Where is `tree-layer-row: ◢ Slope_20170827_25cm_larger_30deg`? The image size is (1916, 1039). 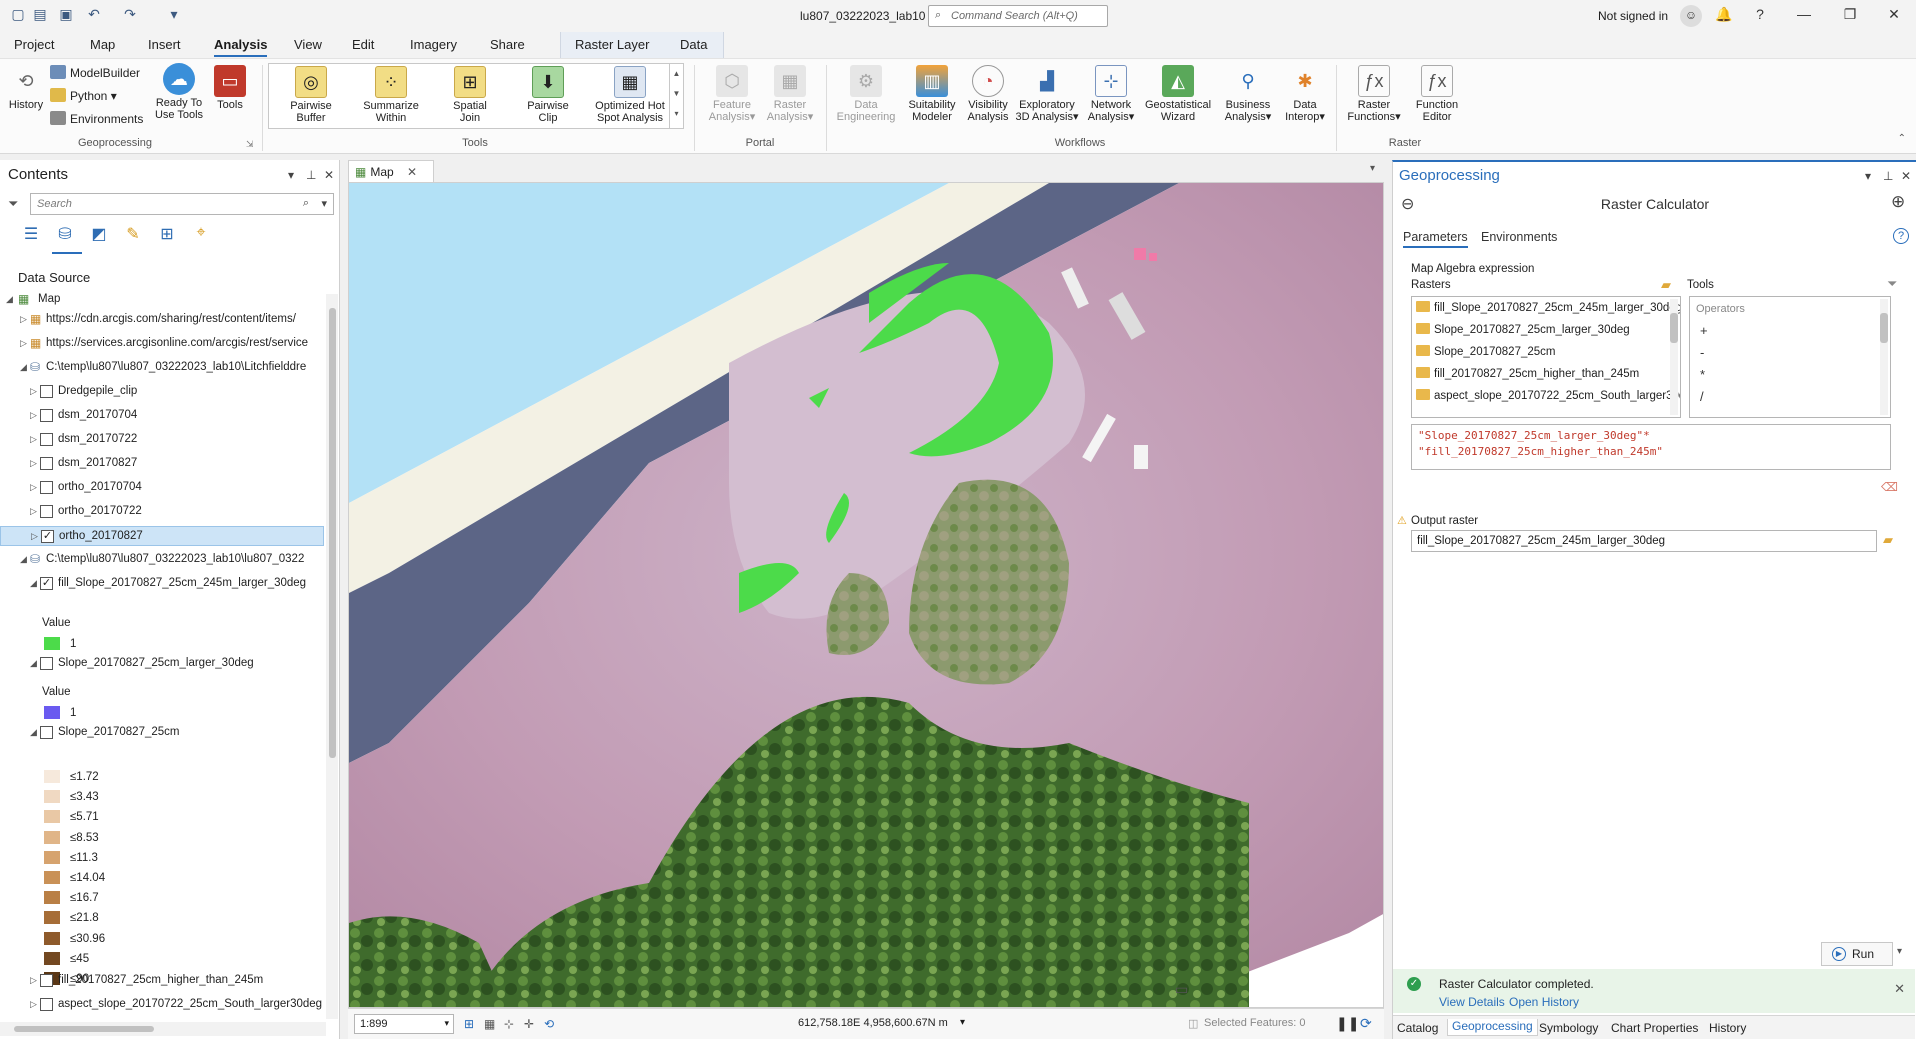 tree-layer-row: ◢ Slope_20170827_25cm_larger_30deg is located at coordinates (162, 664).